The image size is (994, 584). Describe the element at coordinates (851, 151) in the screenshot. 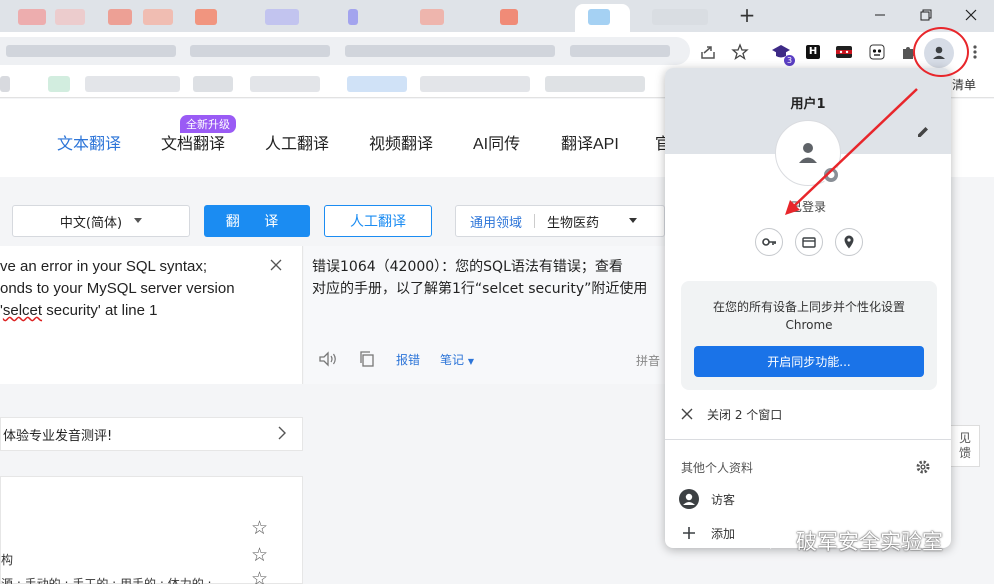

I see `annotation-arrow` at that location.